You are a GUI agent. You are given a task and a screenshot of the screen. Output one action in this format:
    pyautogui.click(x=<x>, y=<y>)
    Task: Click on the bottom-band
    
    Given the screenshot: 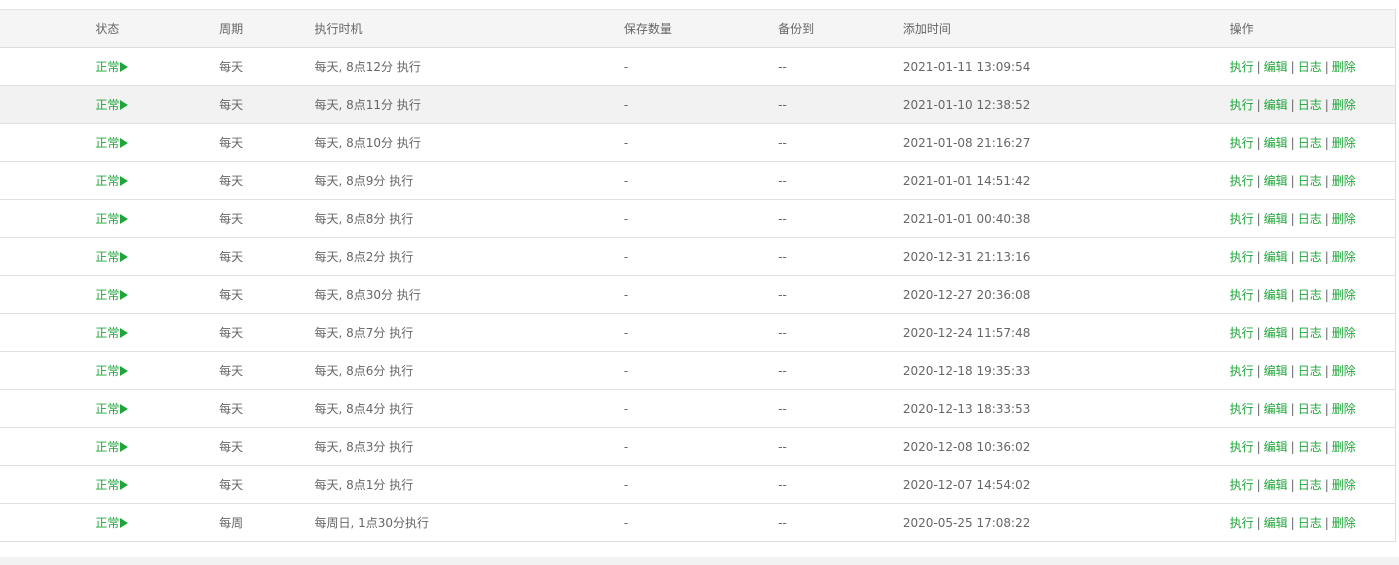 What is the action you would take?
    pyautogui.click(x=699, y=561)
    